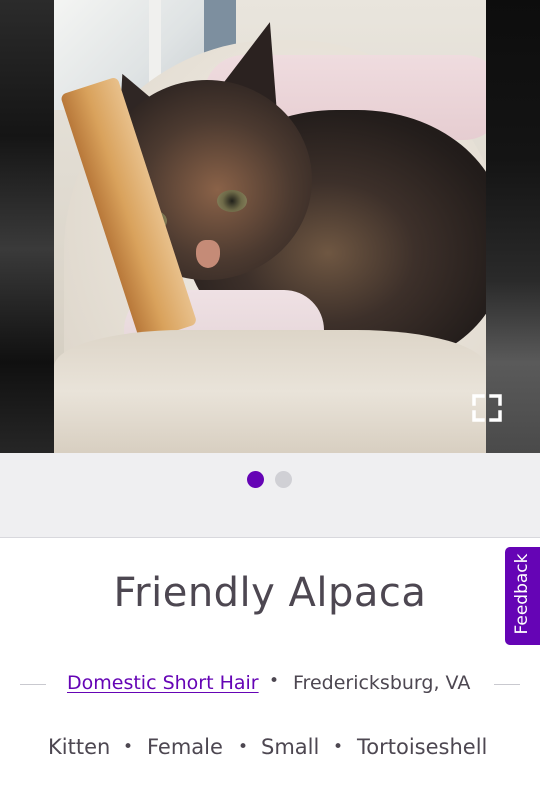 The height and width of the screenshot is (786, 540). I want to click on next-photo-peek, so click(513, 226).